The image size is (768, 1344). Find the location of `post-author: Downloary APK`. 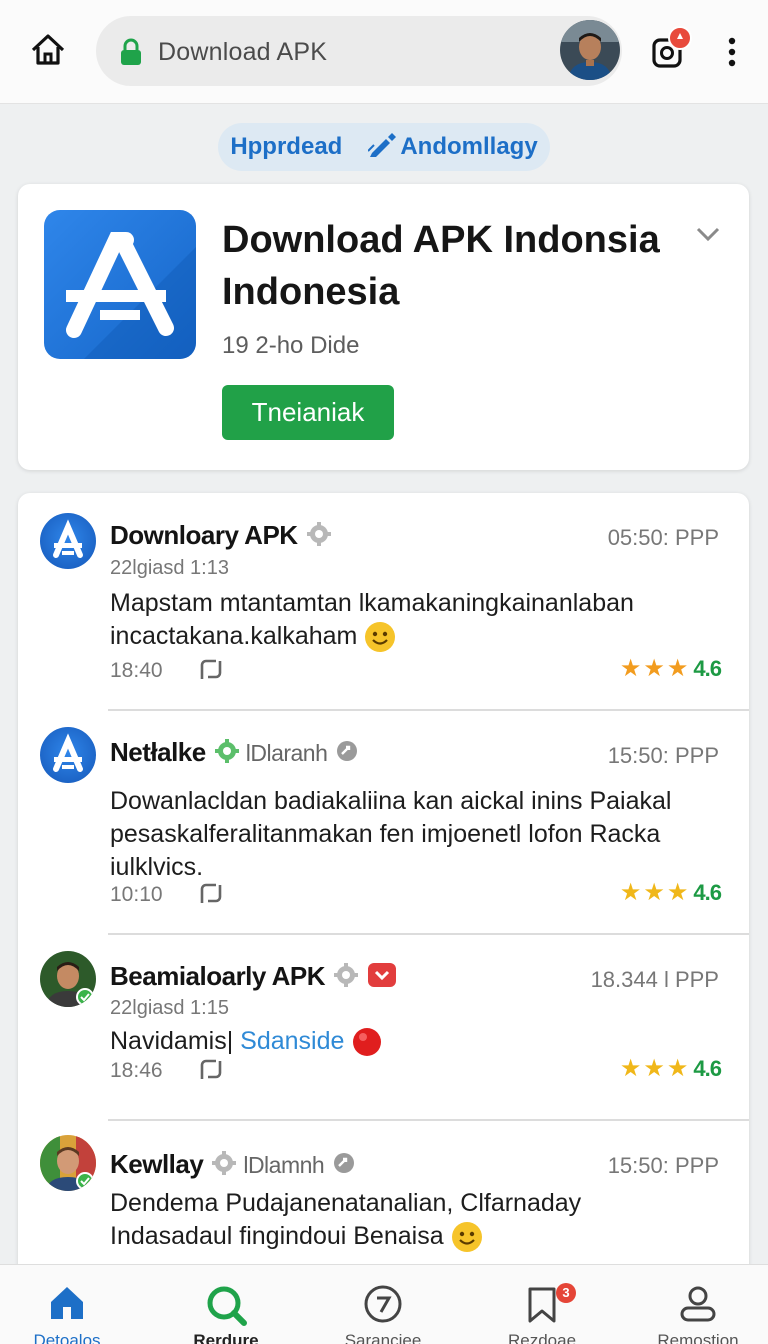

post-author: Downloary APK is located at coordinates (221, 537).